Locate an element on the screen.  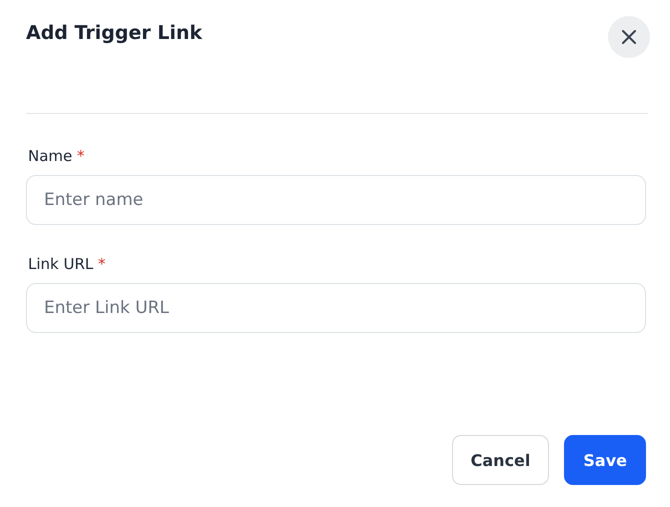
field-label: Link URL * is located at coordinates (67, 264).